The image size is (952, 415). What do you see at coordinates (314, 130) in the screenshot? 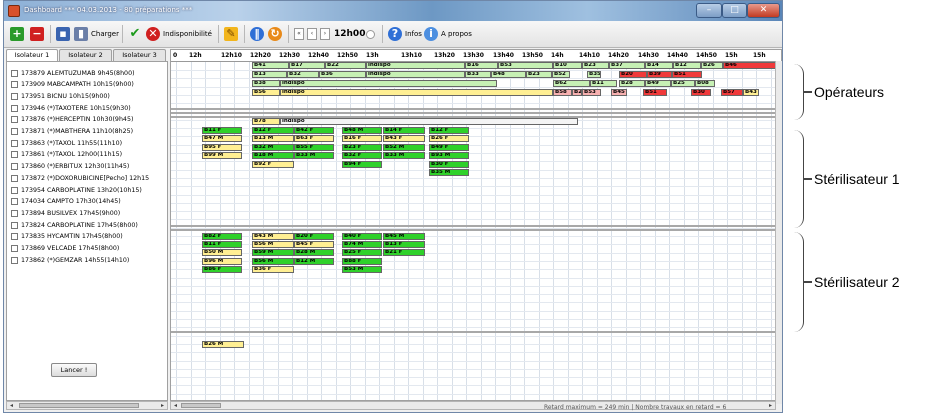
I see `task-block: B42 F` at bounding box center [314, 130].